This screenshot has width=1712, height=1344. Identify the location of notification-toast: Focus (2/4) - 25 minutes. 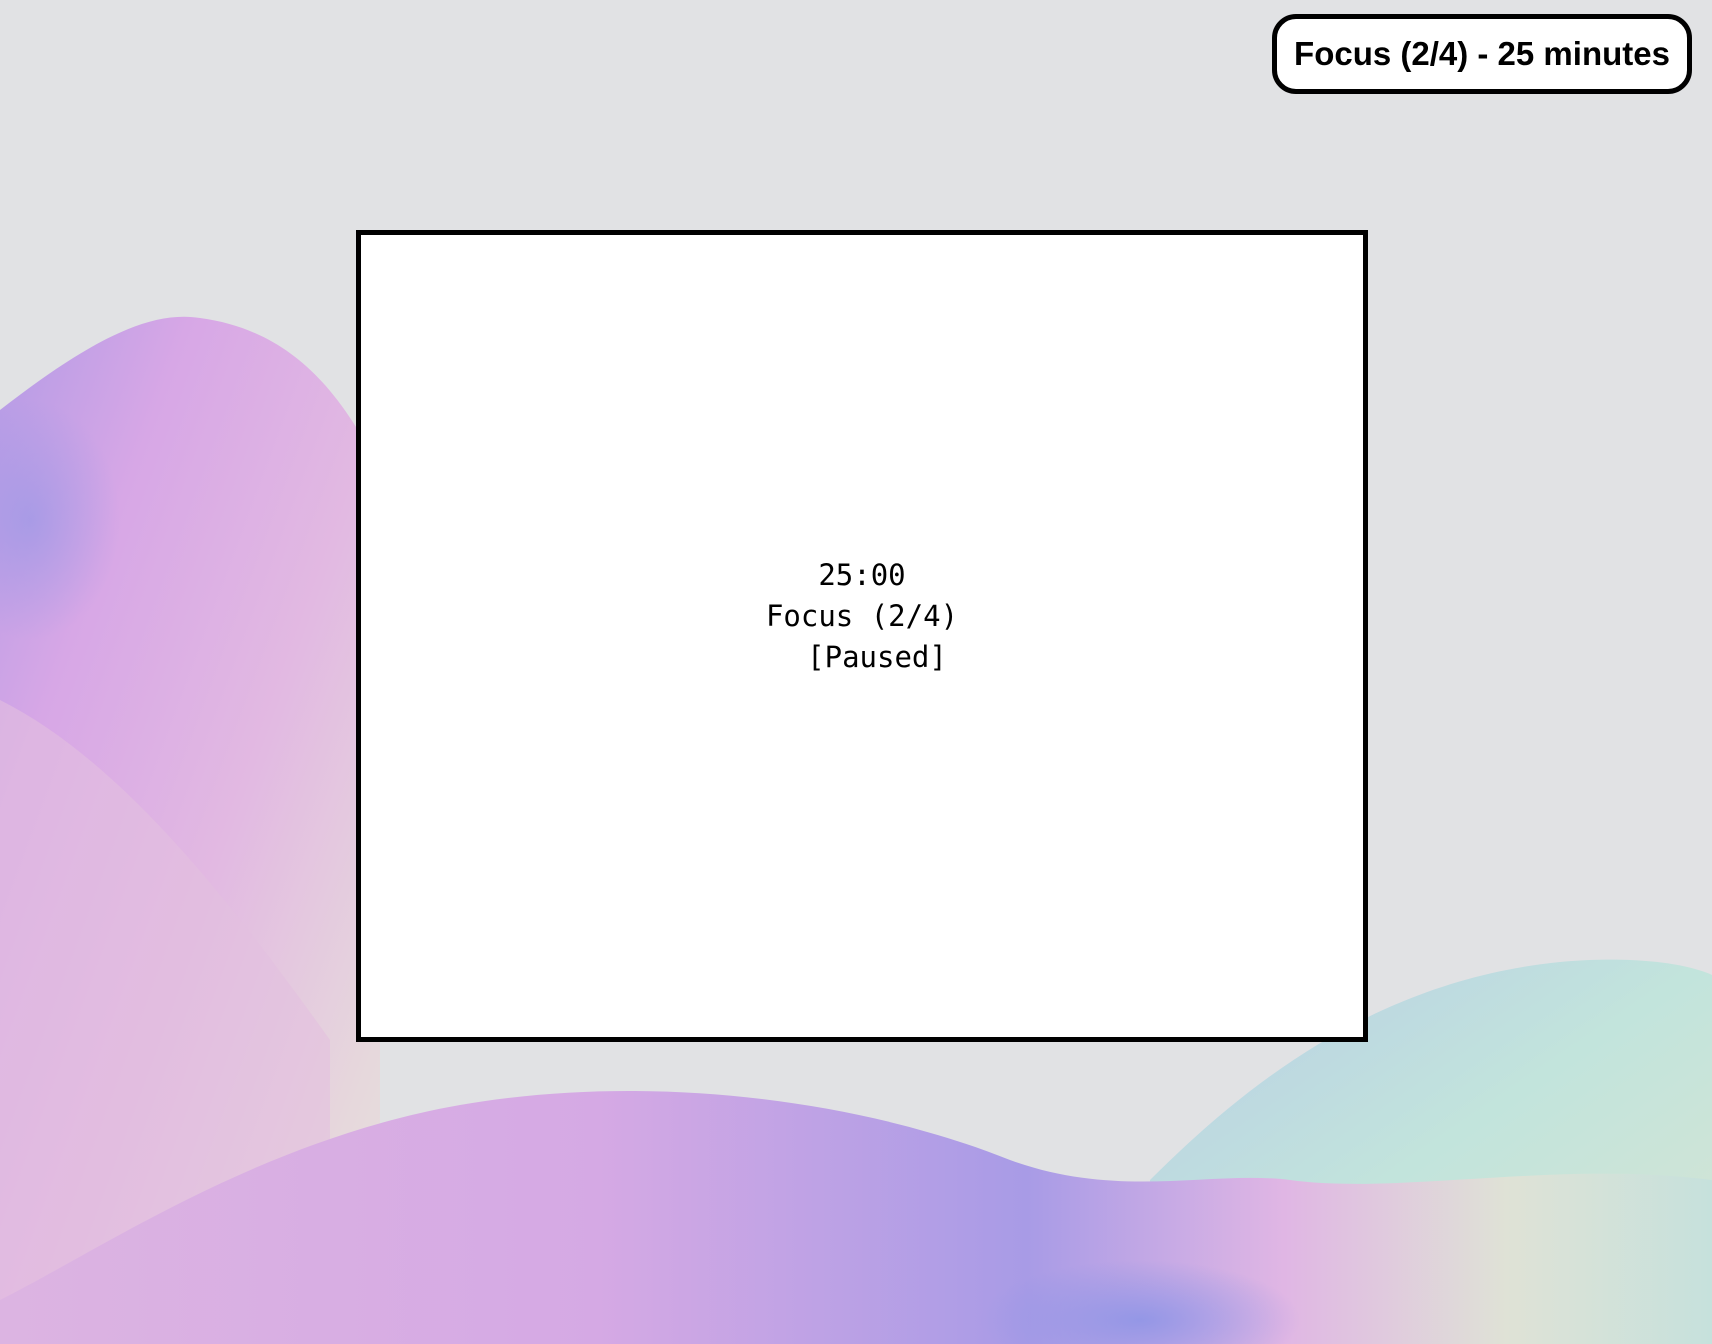
(1482, 54).